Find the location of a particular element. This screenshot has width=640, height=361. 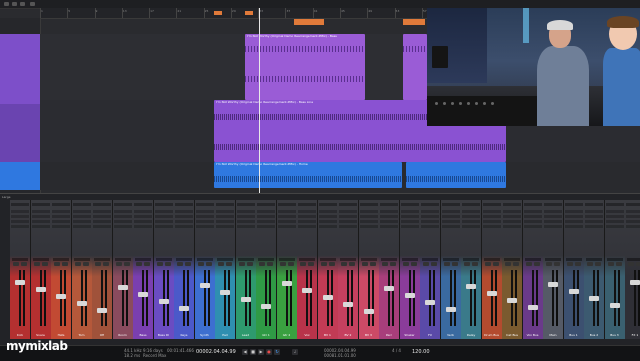

channel-strip: Shaker is located at coordinates (410, 269).